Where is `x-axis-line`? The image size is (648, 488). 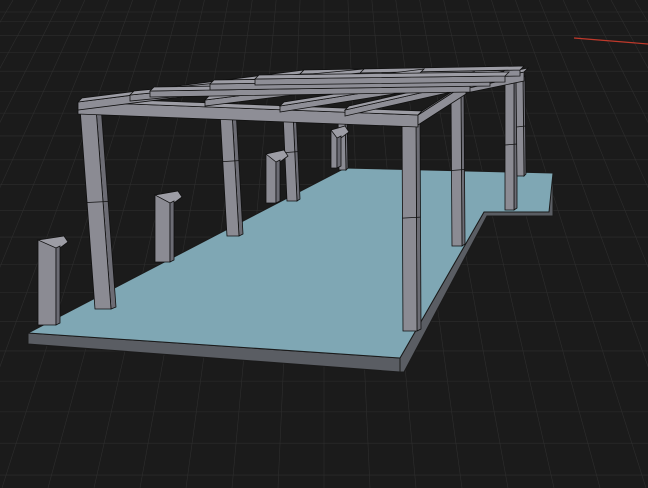
x-axis-line is located at coordinates (610, 41).